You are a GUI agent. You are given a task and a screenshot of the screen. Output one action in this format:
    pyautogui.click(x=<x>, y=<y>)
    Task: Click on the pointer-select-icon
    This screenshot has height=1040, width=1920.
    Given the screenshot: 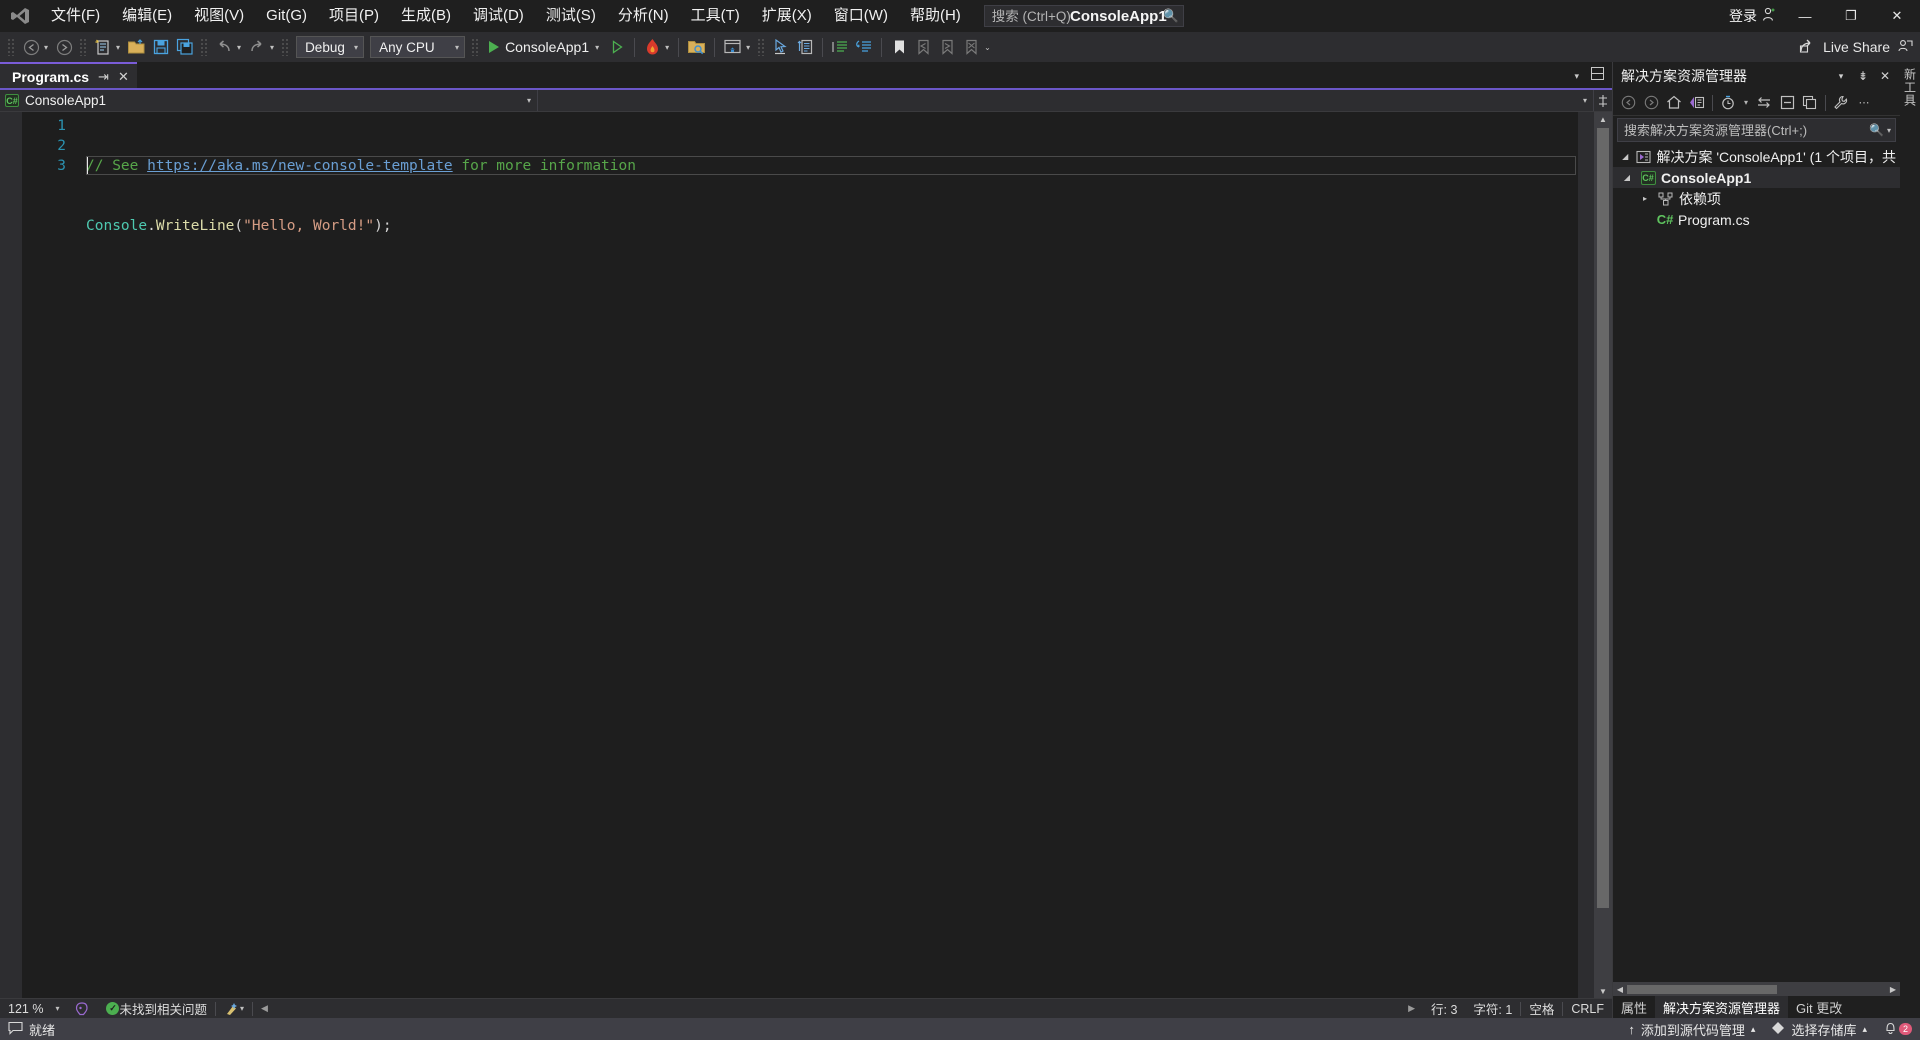 What is the action you would take?
    pyautogui.click(x=781, y=47)
    